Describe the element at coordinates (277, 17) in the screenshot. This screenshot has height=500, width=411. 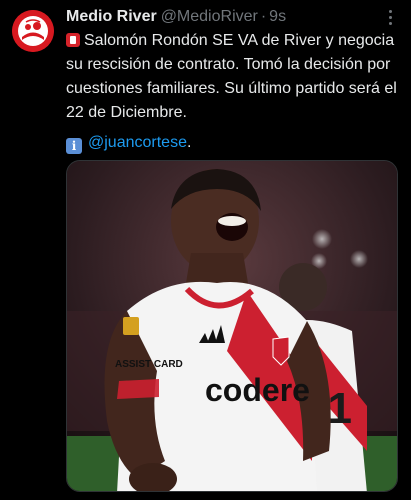
I see `timestamp: 9s` at that location.